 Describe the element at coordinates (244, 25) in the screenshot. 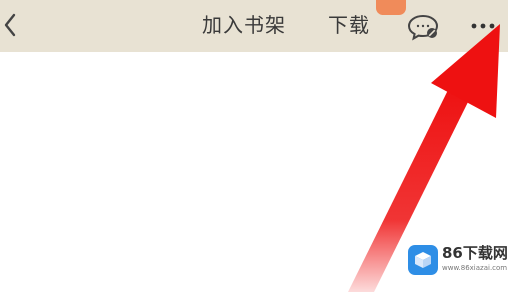

I see `add-to-shelf-button: 加入书架` at that location.